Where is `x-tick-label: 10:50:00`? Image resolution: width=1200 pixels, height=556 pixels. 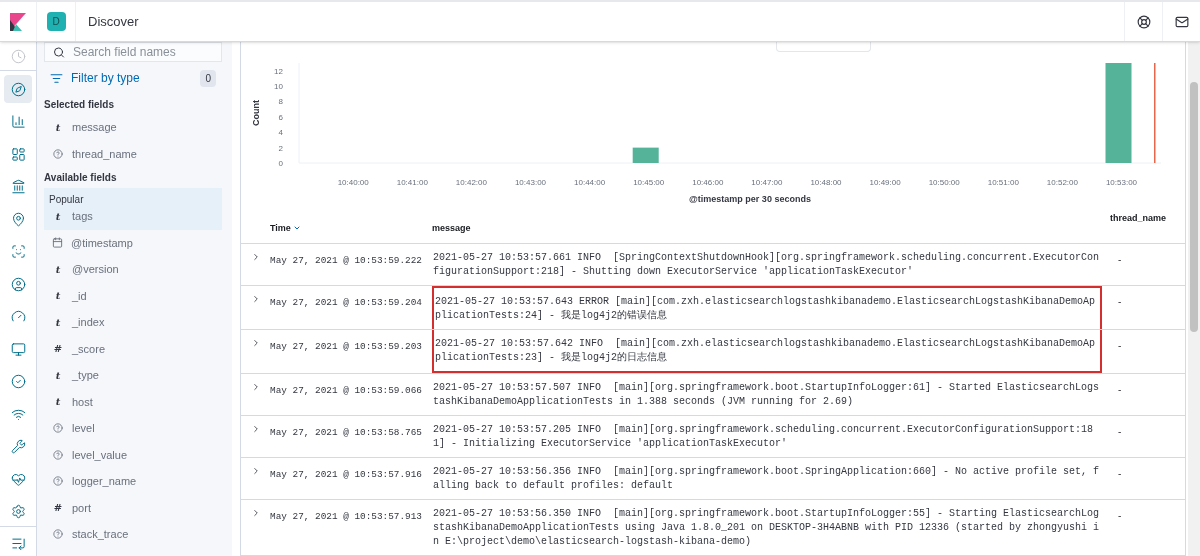
x-tick-label: 10:50:00 is located at coordinates (944, 182).